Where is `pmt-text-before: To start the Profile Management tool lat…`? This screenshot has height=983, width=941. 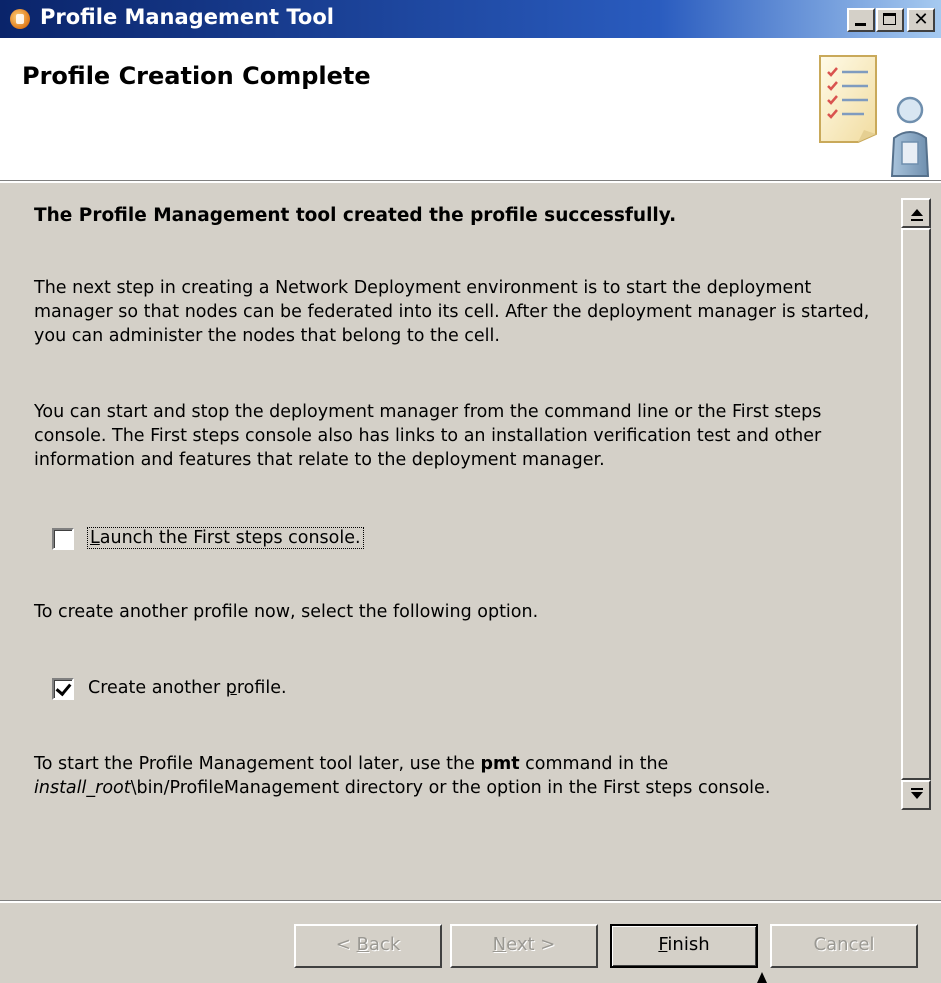
pmt-text-before: To start the Profile Management tool lat… is located at coordinates (257, 764).